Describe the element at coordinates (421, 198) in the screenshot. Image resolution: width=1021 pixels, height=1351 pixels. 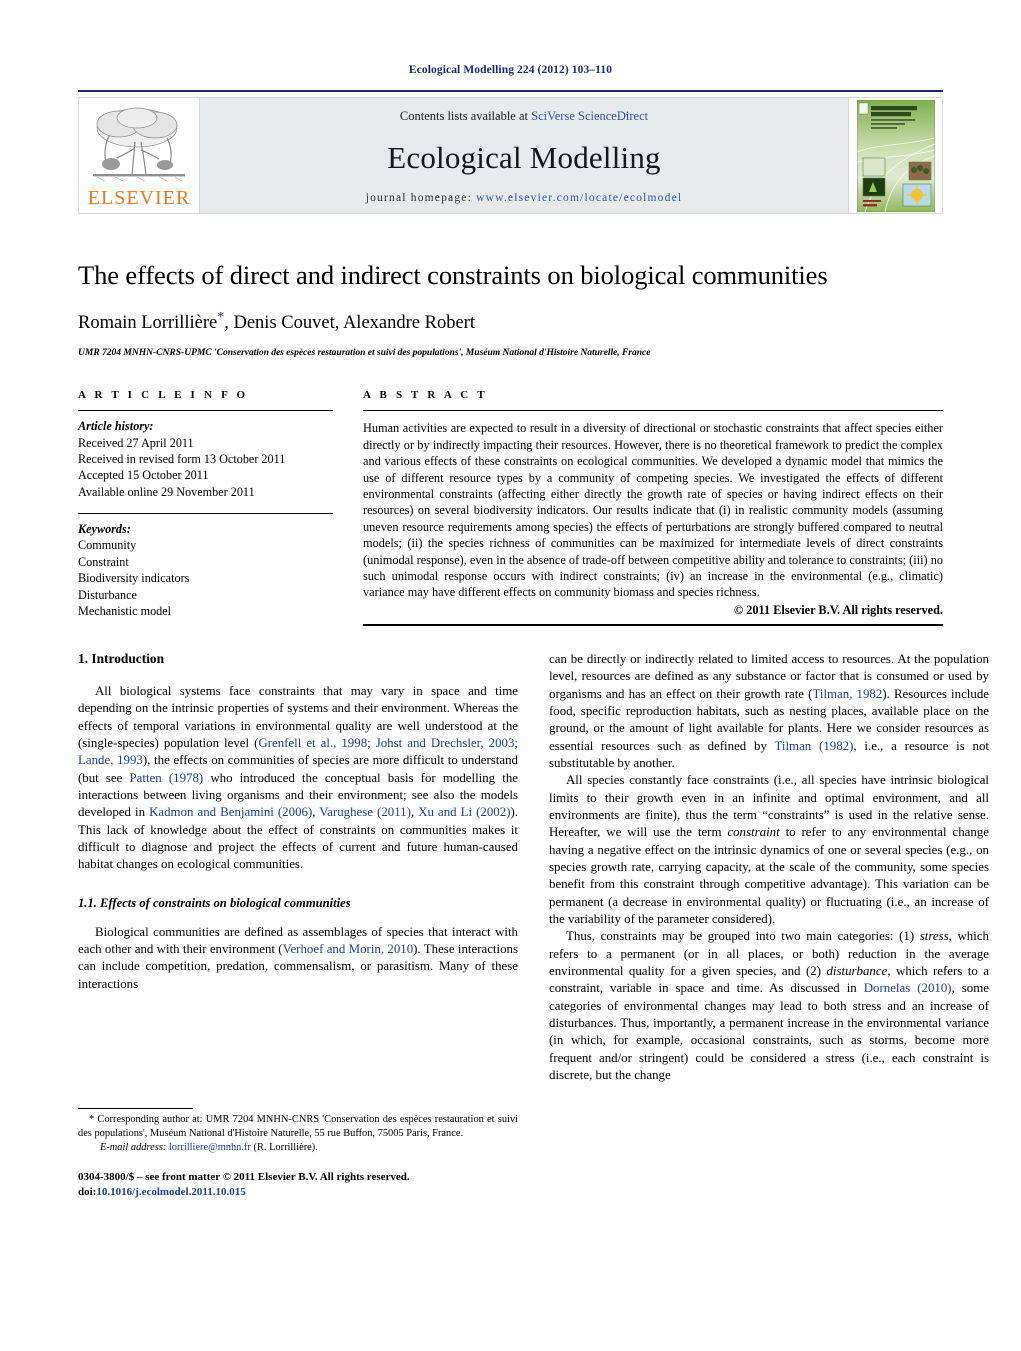
I see `homepage-prefix: journal homepage:` at that location.